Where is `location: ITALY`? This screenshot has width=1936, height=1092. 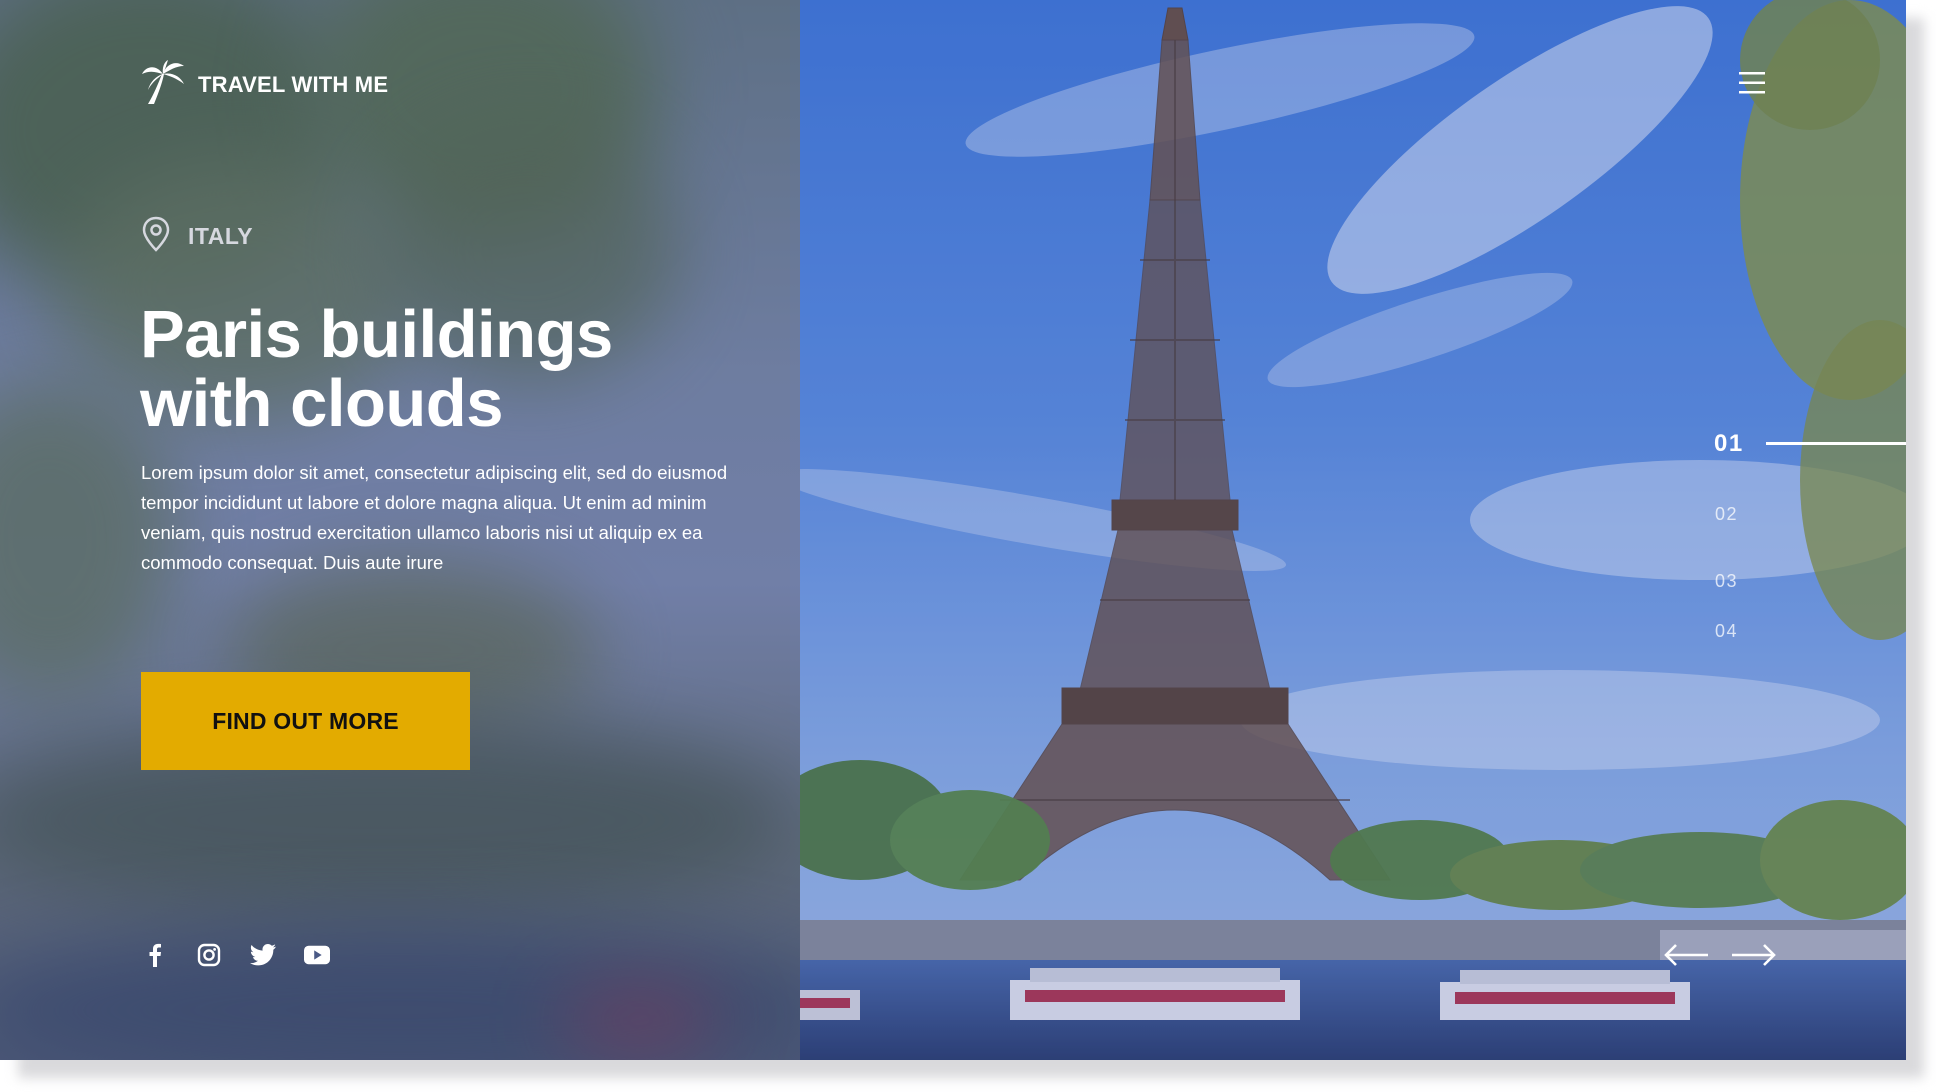
location: ITALY is located at coordinates (197, 236).